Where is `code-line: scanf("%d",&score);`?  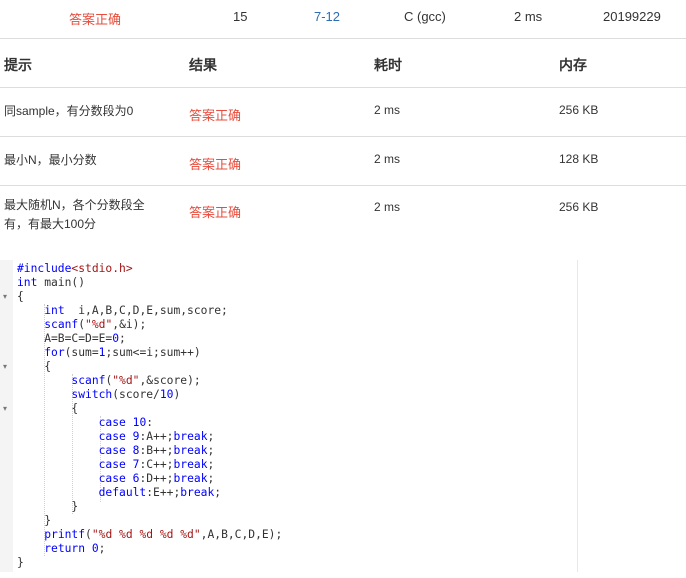 code-line: scanf("%d",&score); is located at coordinates (136, 380).